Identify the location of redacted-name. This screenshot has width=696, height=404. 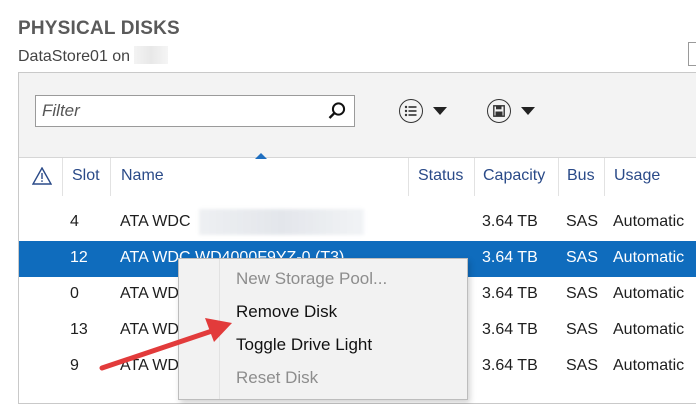
(281, 222).